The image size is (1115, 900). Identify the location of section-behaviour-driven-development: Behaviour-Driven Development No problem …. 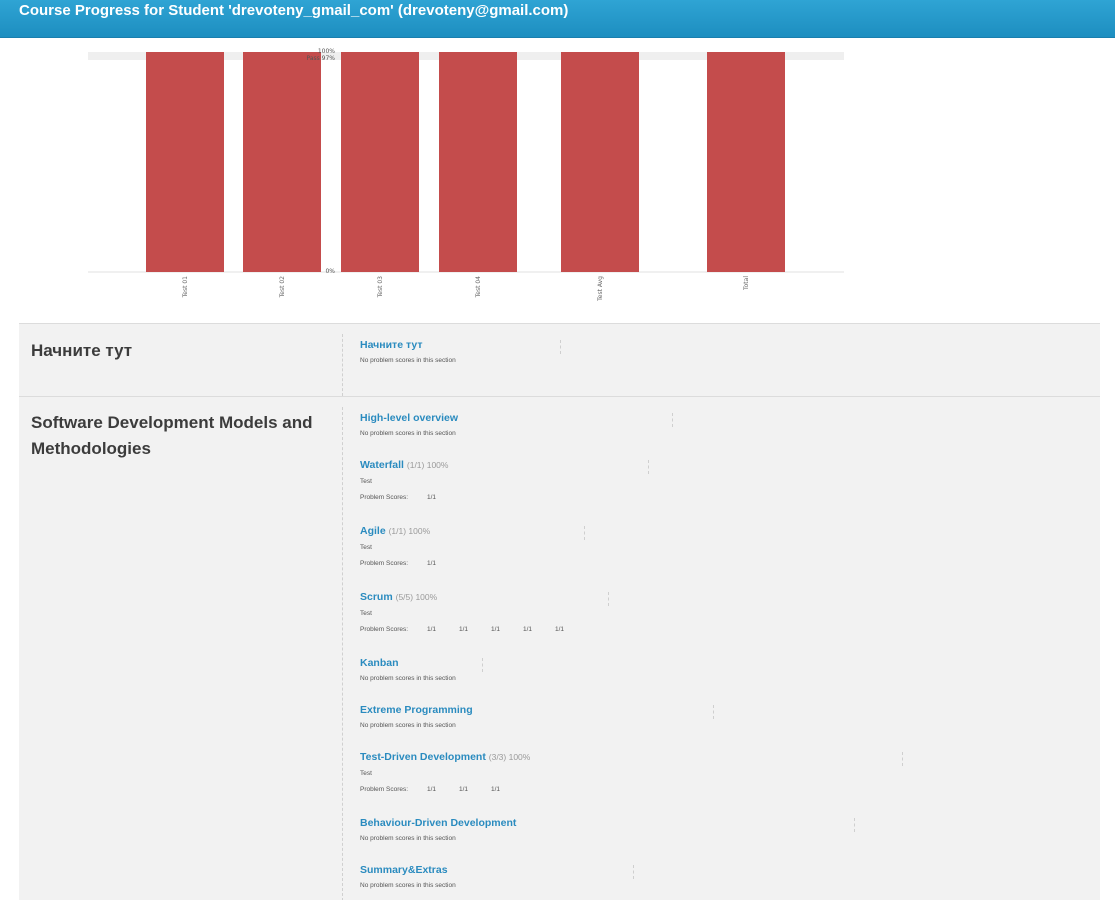
(607, 829).